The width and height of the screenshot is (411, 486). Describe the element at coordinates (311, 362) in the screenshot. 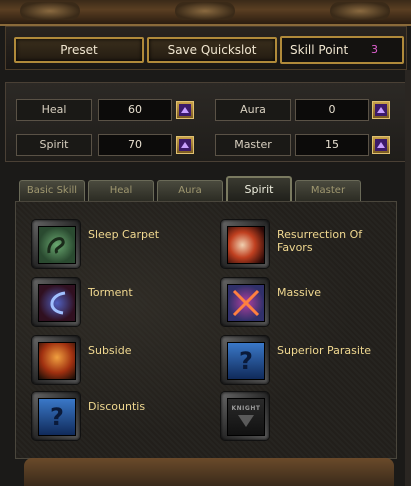

I see `skill-superior-parasite: ? Superior Parasite` at that location.